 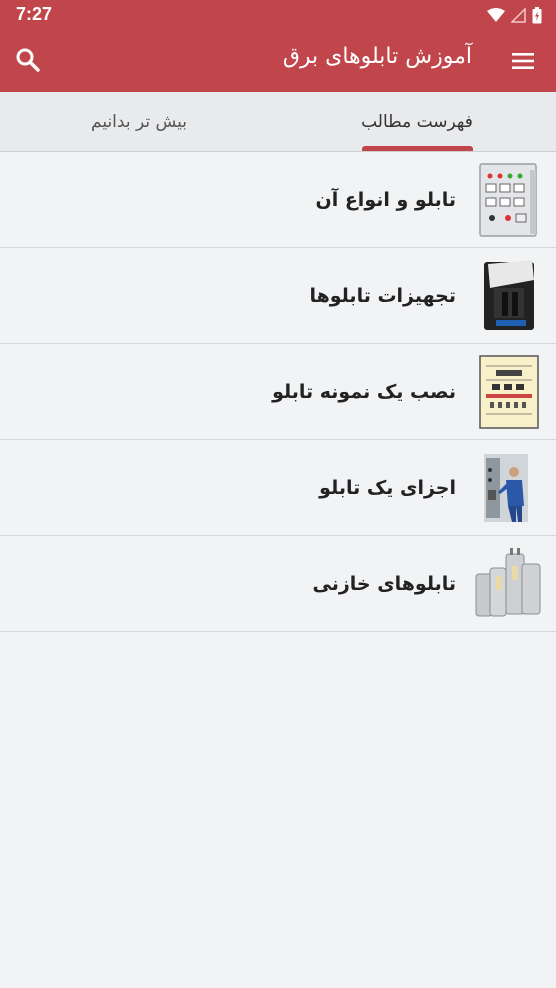 I want to click on app-bar: آموزش تابلوهای برق, so click(x=278, y=61).